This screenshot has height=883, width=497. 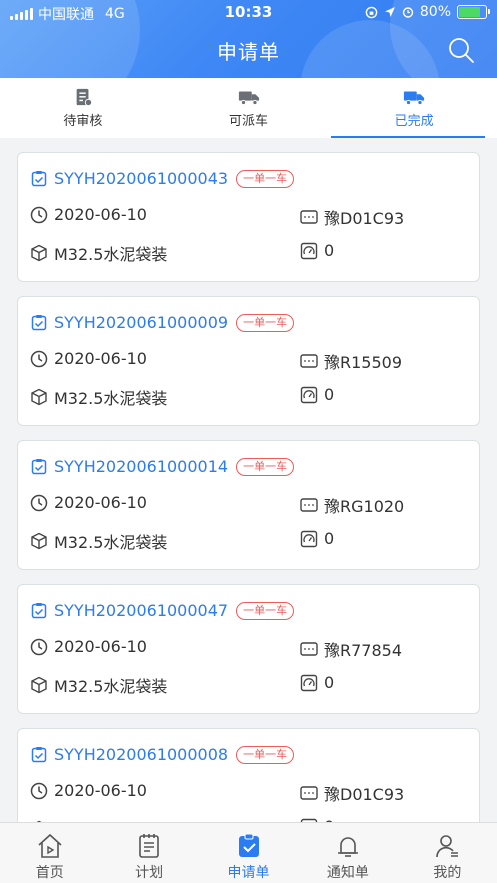 What do you see at coordinates (49, 873) in the screenshot?
I see `tabbar-label: 首页` at bounding box center [49, 873].